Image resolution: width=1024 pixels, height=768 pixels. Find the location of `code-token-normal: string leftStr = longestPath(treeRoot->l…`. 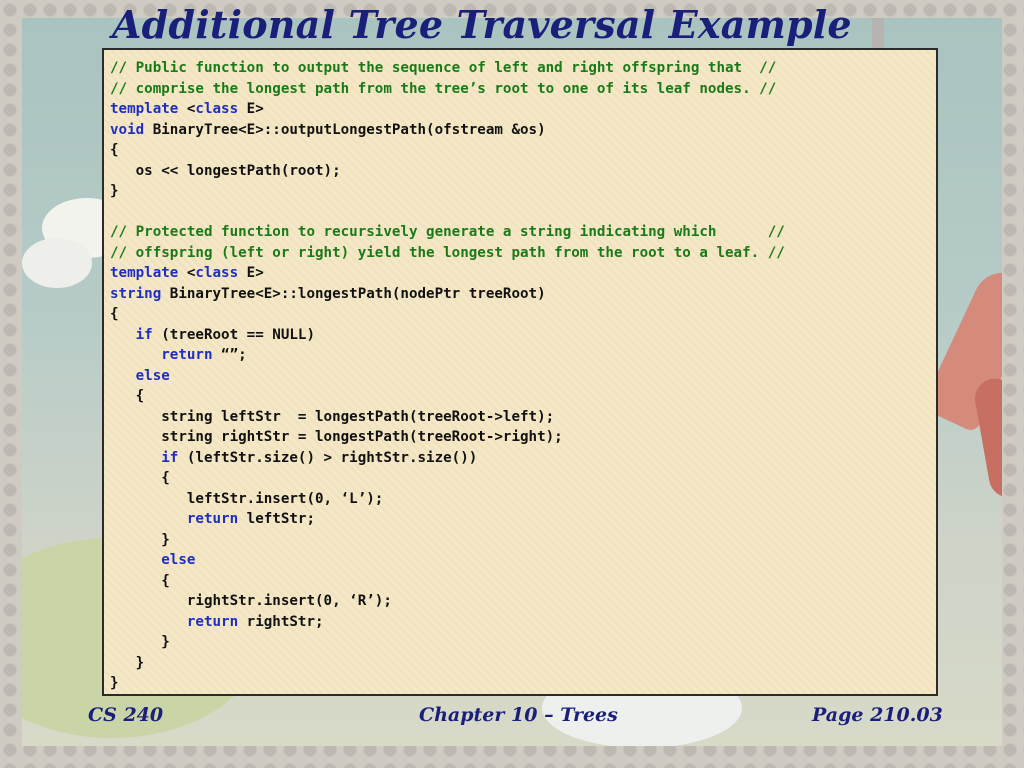

code-token-normal: string leftStr = longestPath(treeRoot->l… is located at coordinates (332, 416).